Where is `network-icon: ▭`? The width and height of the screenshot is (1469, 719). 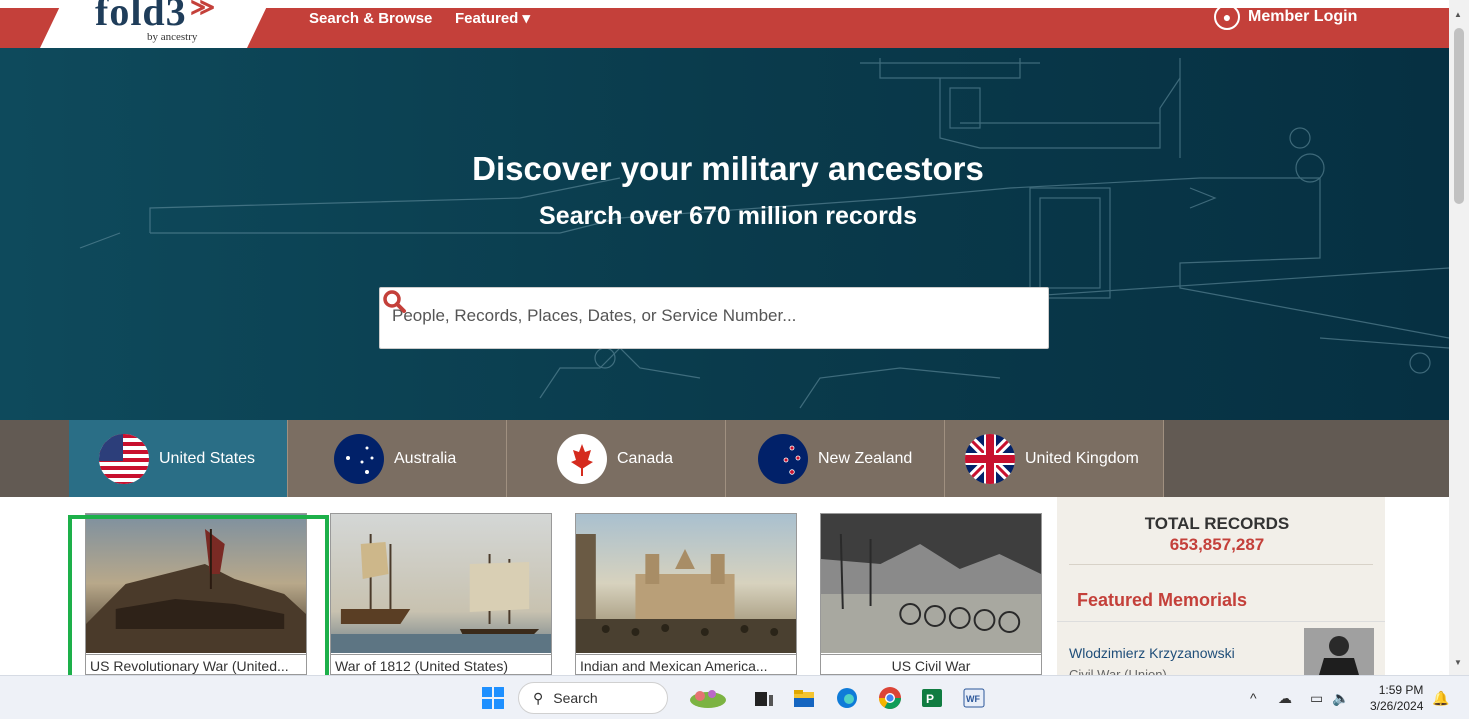 network-icon: ▭ is located at coordinates (1316, 698).